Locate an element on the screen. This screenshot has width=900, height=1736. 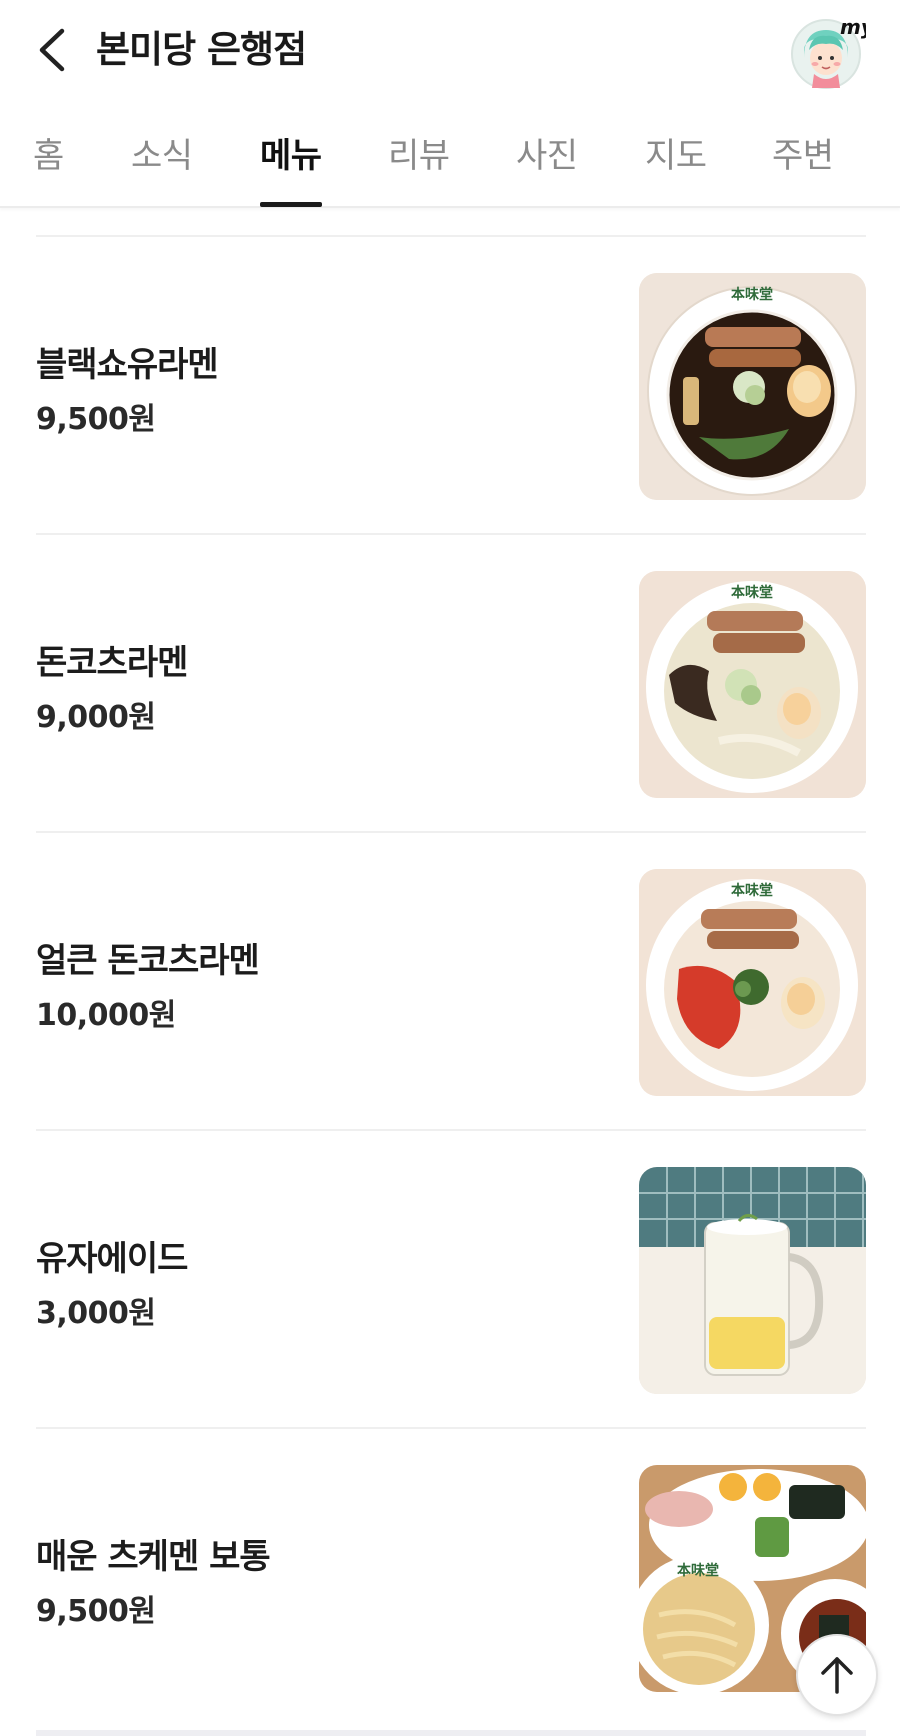
arrow-up-icon is located at coordinates (837, 1675).